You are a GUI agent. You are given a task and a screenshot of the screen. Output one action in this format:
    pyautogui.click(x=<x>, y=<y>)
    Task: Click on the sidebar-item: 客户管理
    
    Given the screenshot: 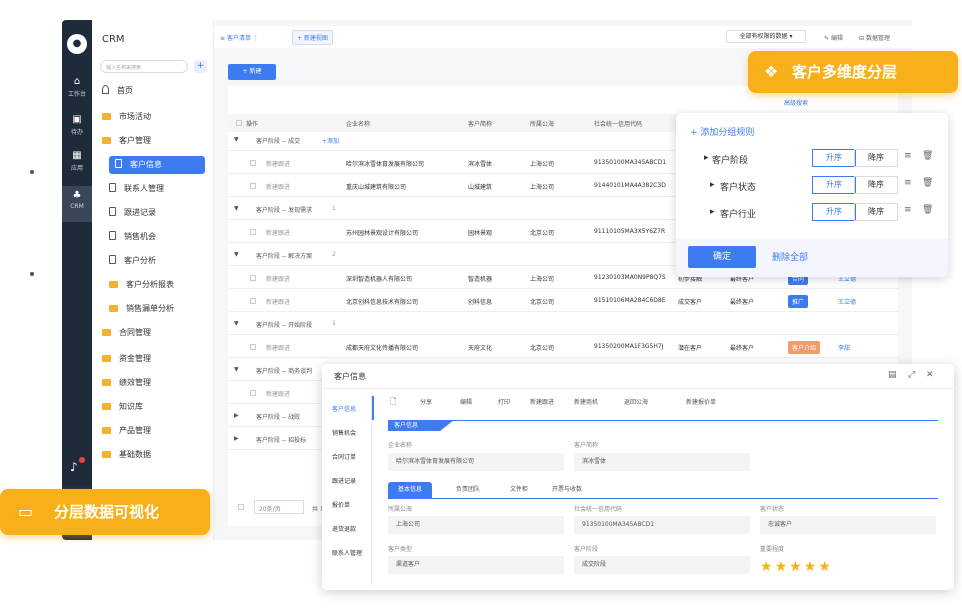 What is the action you would take?
    pyautogui.click(x=126, y=141)
    